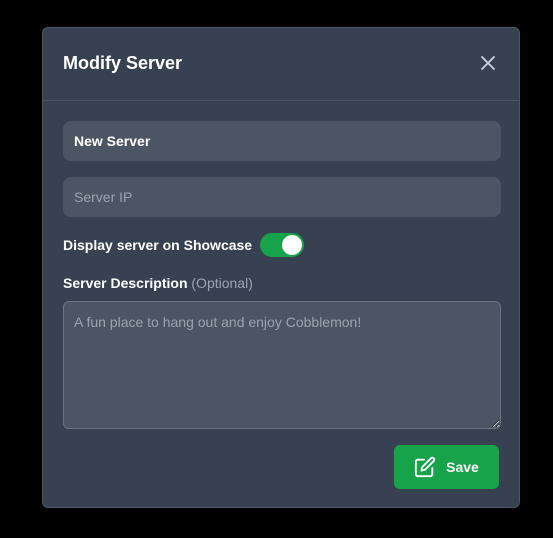 The height and width of the screenshot is (538, 553). Describe the element at coordinates (281, 64) in the screenshot. I see `modal-header: Modify Server` at that location.